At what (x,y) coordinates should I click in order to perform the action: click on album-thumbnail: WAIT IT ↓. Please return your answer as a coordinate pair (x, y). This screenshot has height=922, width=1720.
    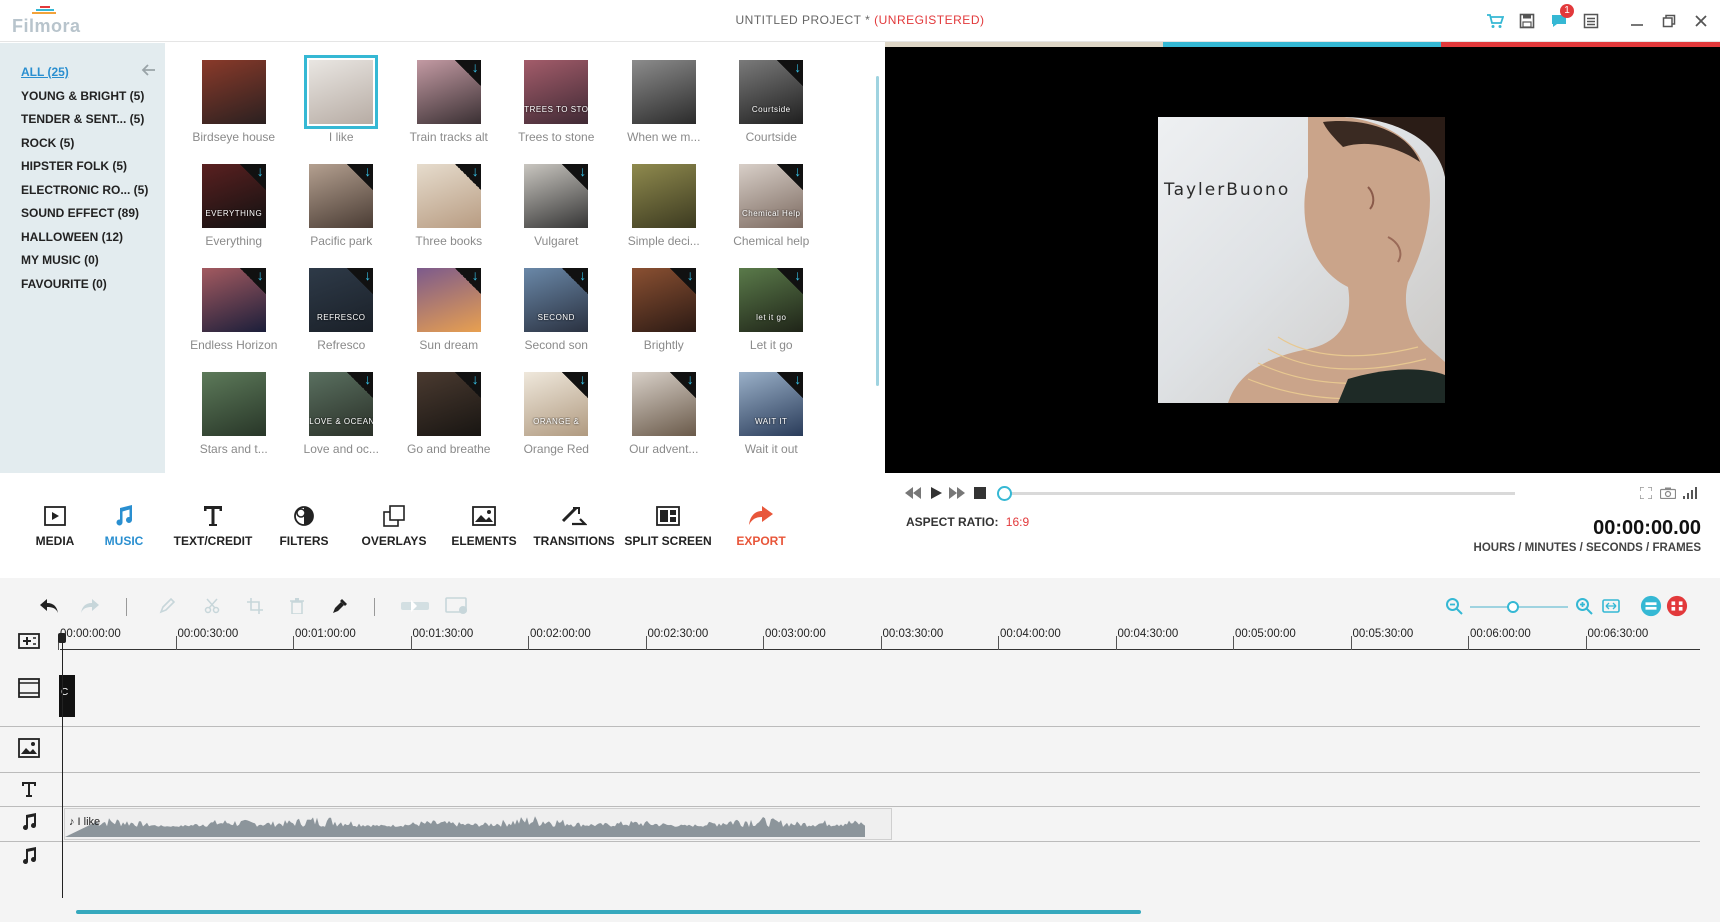
    Looking at the image, I should click on (771, 404).